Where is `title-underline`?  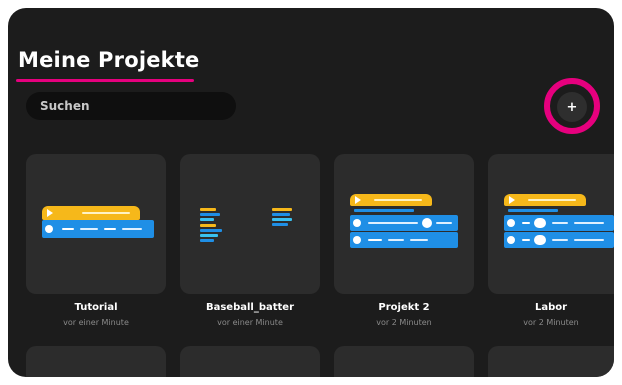
title-underline is located at coordinates (105, 80).